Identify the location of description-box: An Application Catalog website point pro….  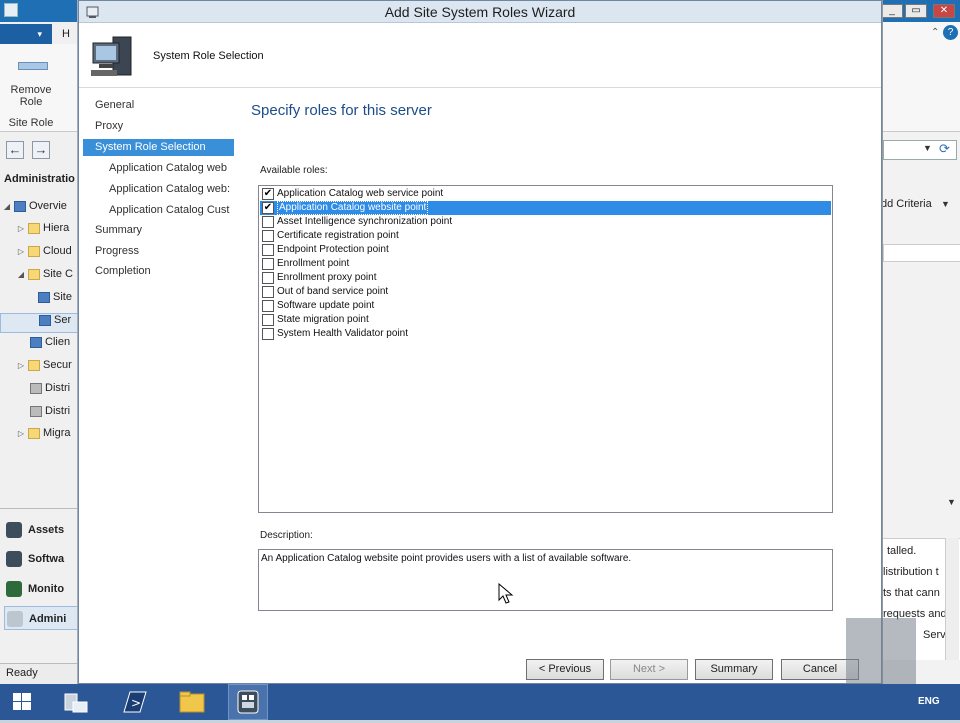
(545, 580).